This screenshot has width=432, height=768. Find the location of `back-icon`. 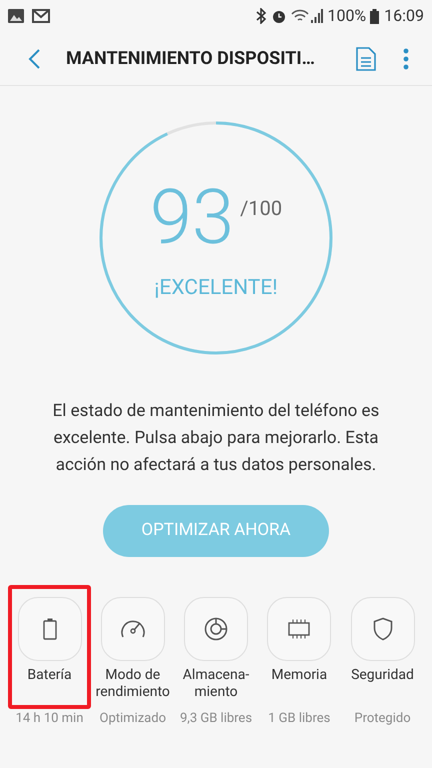

back-icon is located at coordinates (34, 59).